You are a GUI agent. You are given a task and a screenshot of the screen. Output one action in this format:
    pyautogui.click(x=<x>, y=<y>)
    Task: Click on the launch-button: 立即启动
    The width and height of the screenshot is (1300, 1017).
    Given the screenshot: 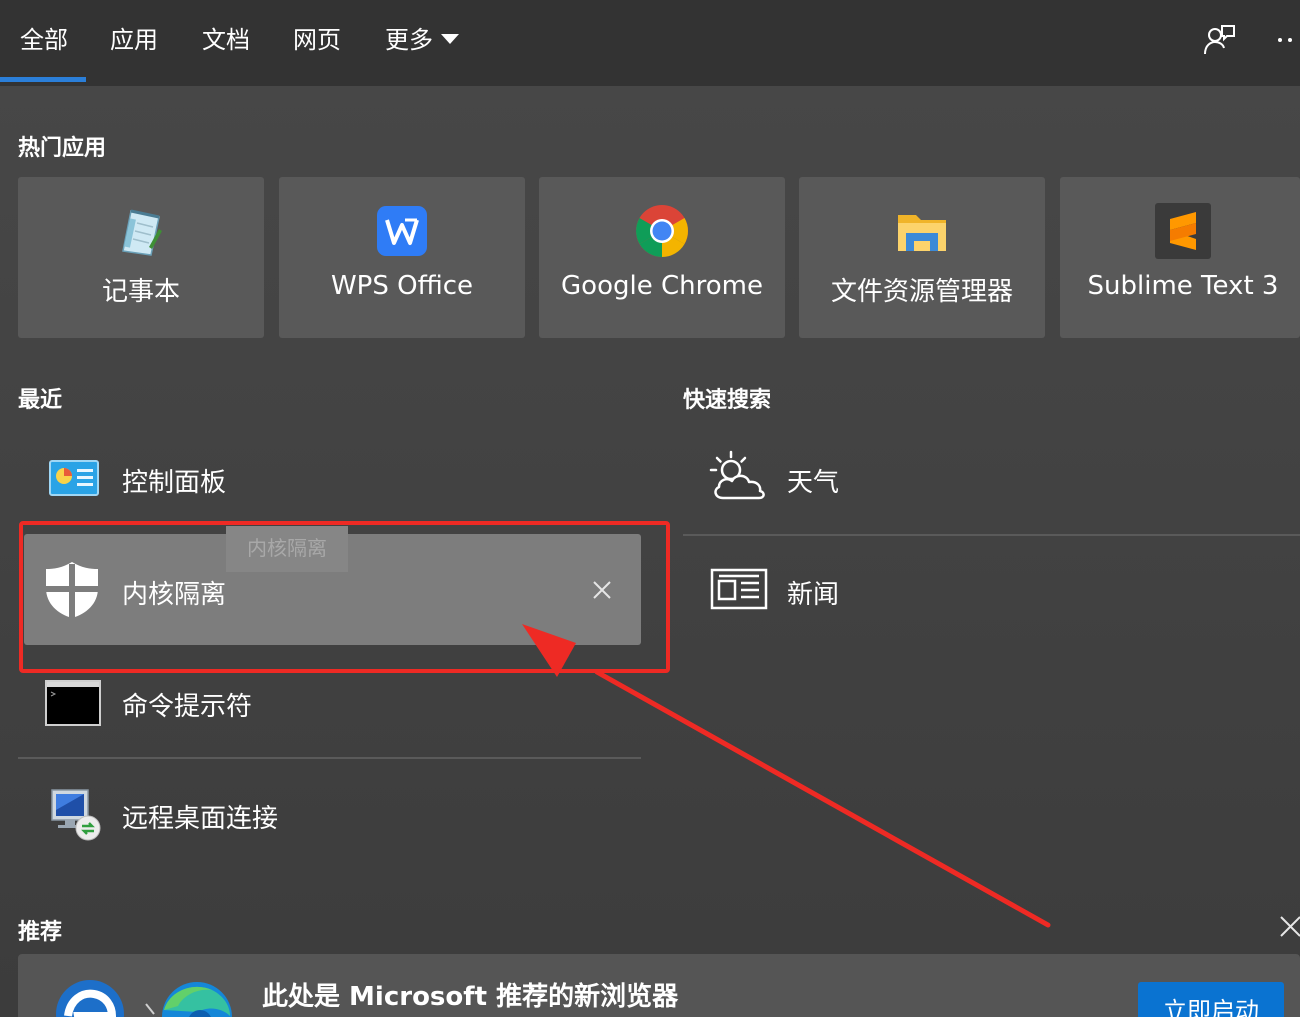 What is the action you would take?
    pyautogui.click(x=1211, y=999)
    